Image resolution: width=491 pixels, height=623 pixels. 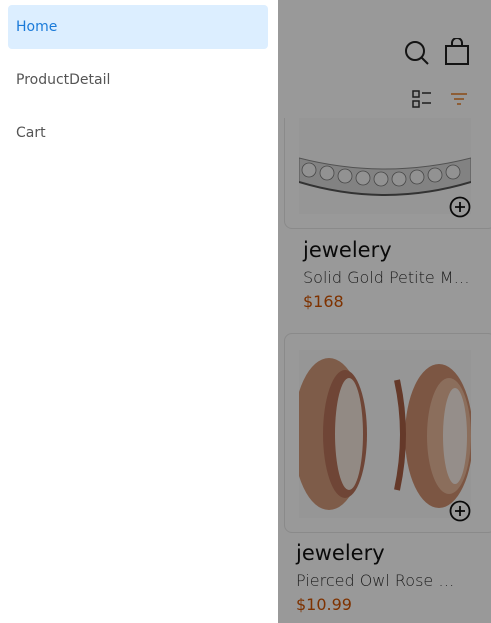 I want to click on drawer-item-home: Home, so click(x=138, y=27).